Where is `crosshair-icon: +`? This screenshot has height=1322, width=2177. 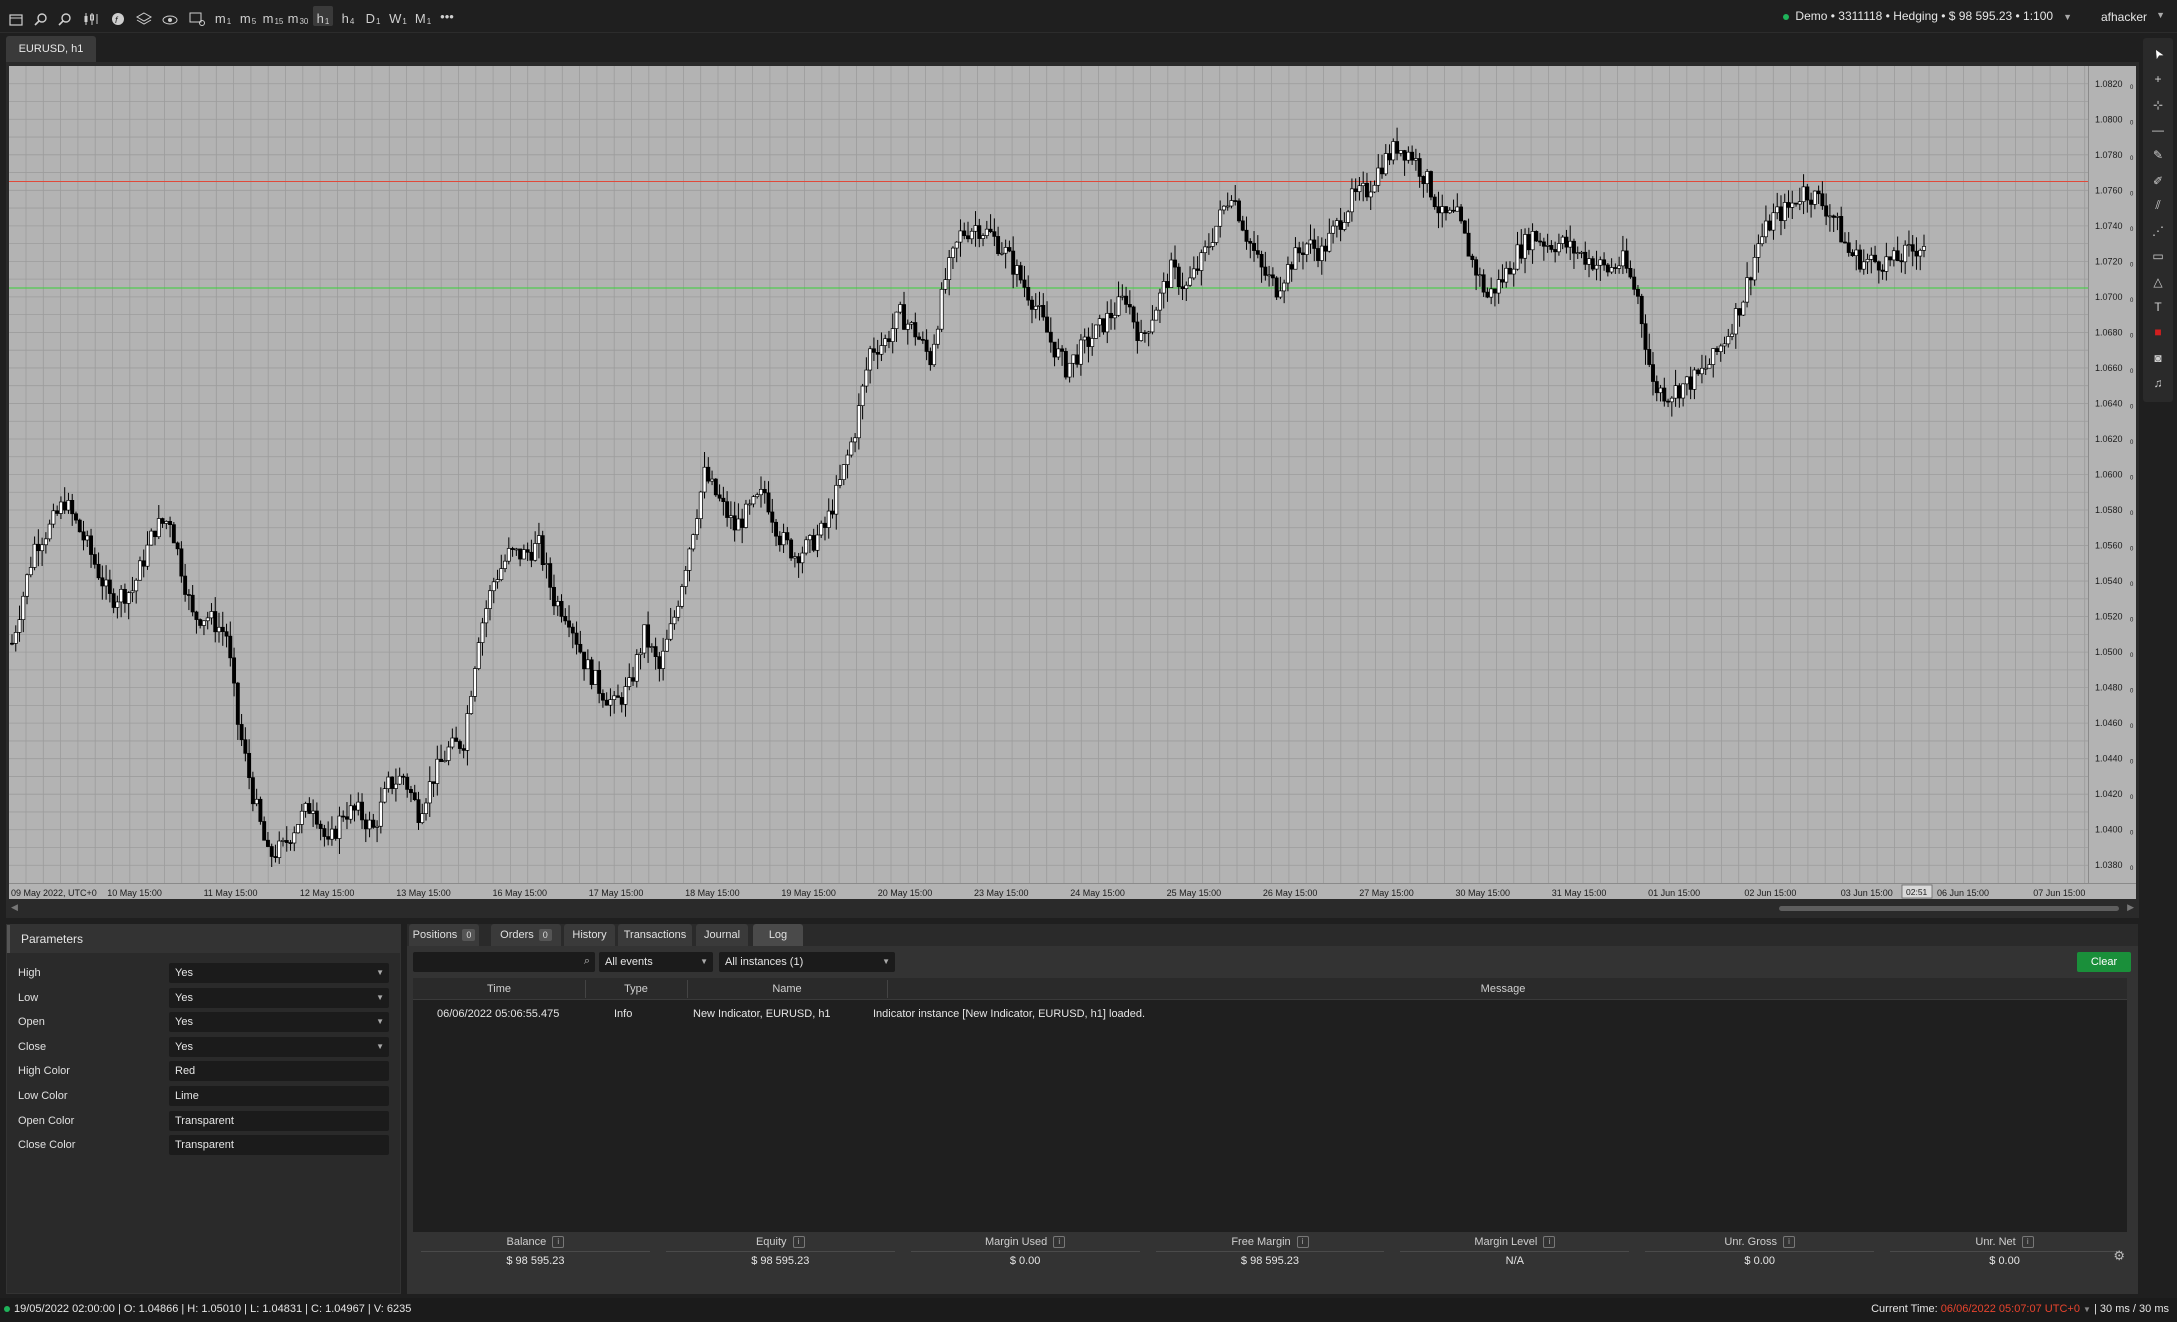 crosshair-icon: + is located at coordinates (2158, 79).